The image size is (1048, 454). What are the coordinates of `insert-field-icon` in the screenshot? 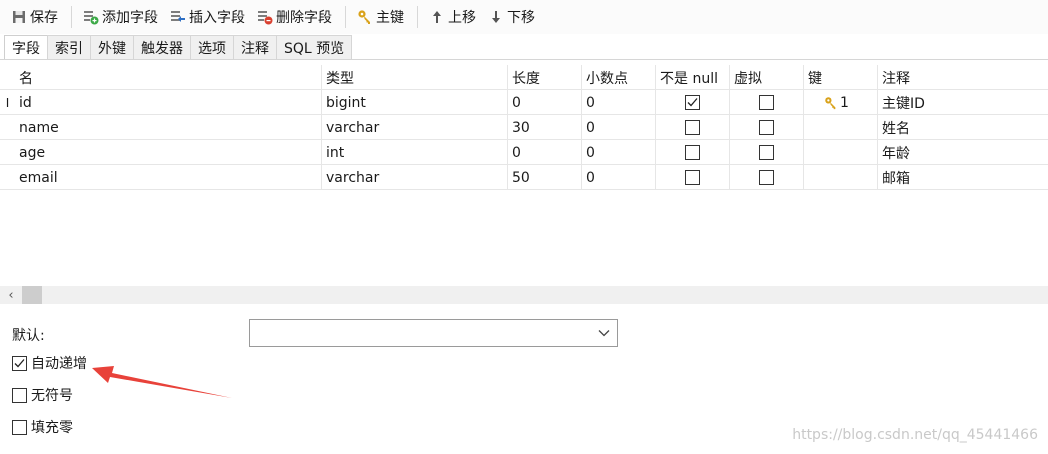 It's located at (178, 17).